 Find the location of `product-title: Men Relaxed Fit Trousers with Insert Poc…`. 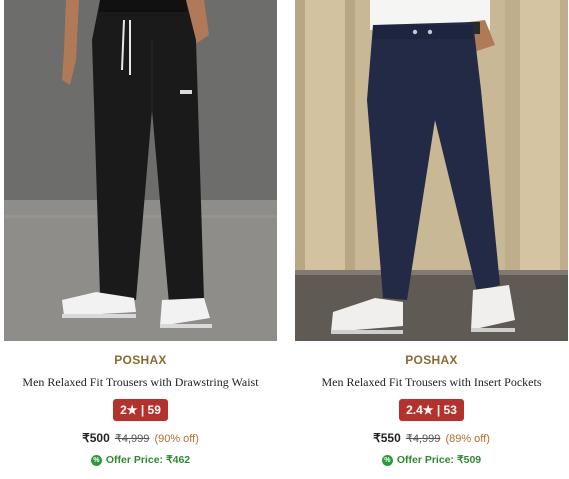

product-title: Men Relaxed Fit Trousers with Insert Poc… is located at coordinates (431, 382).